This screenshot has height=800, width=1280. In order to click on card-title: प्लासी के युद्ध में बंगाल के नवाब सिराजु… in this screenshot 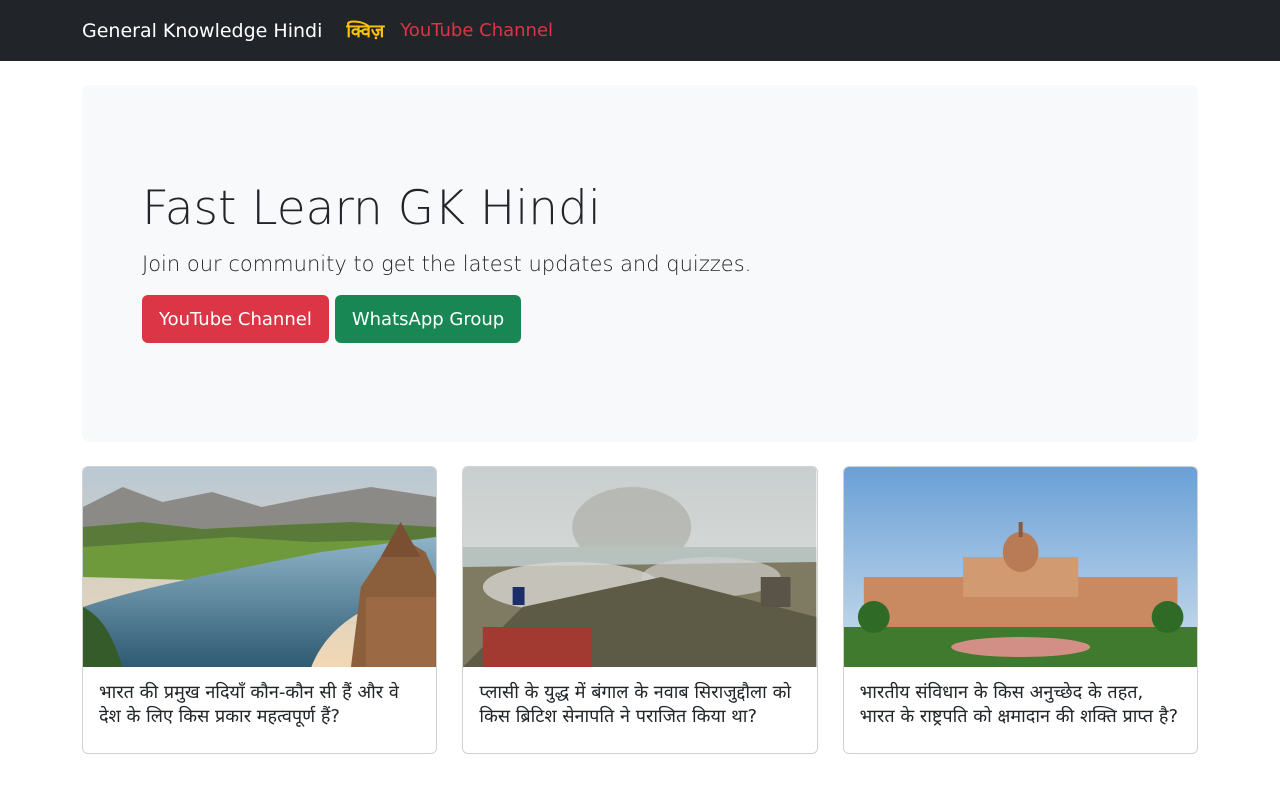, I will do `click(635, 704)`.